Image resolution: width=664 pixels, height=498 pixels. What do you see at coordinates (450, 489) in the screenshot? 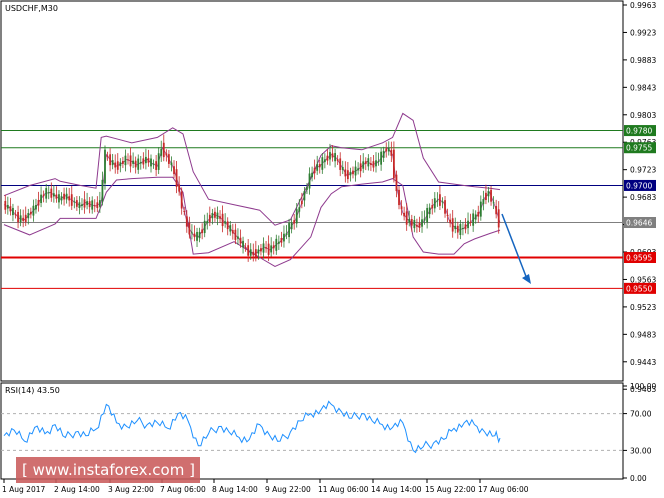
I see `time-tick-label: 15 Aug 22:00` at bounding box center [450, 489].